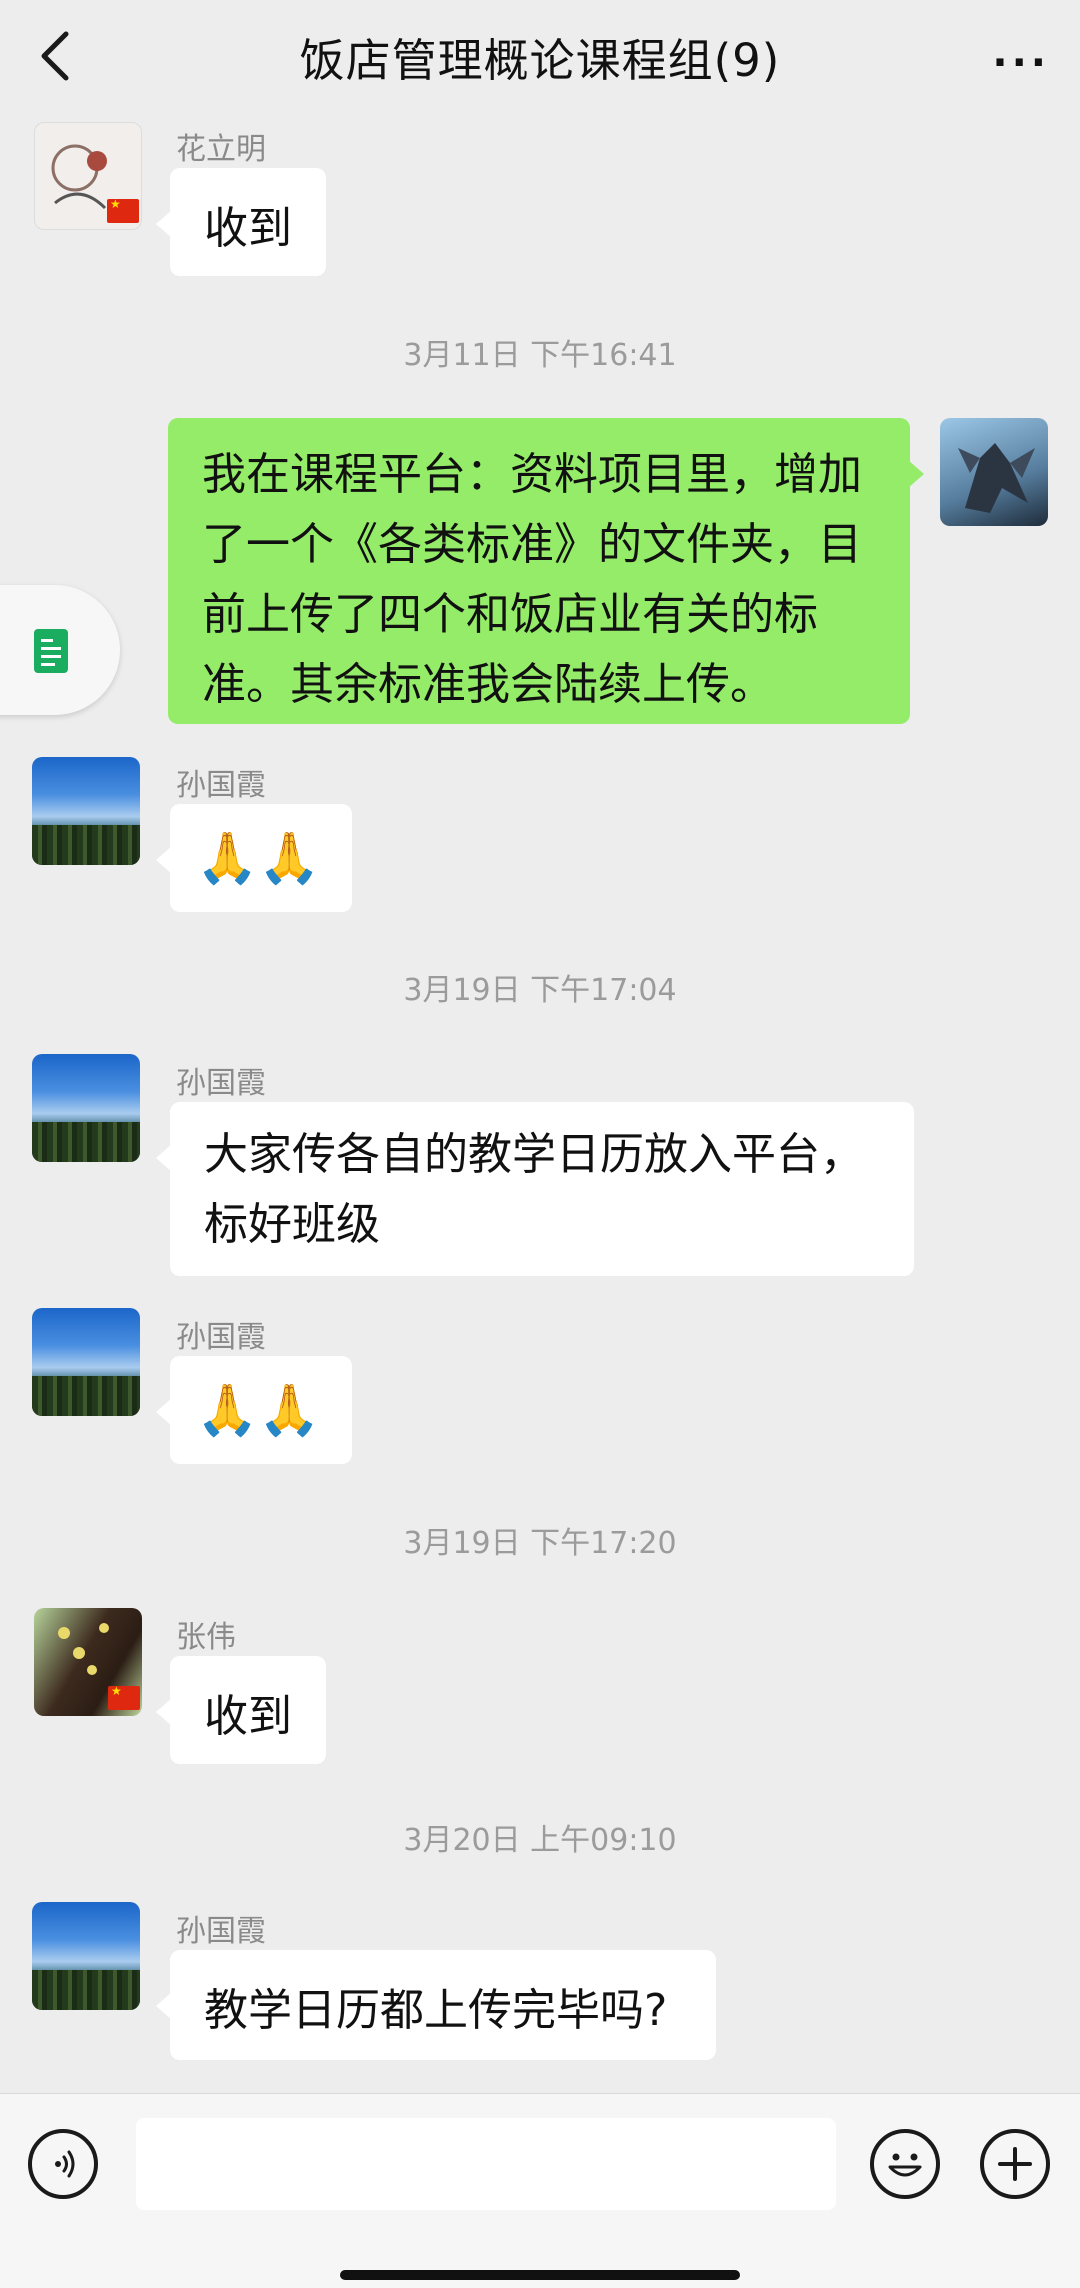 The width and height of the screenshot is (1080, 2288). I want to click on floating-doc-tab, so click(60, 650).